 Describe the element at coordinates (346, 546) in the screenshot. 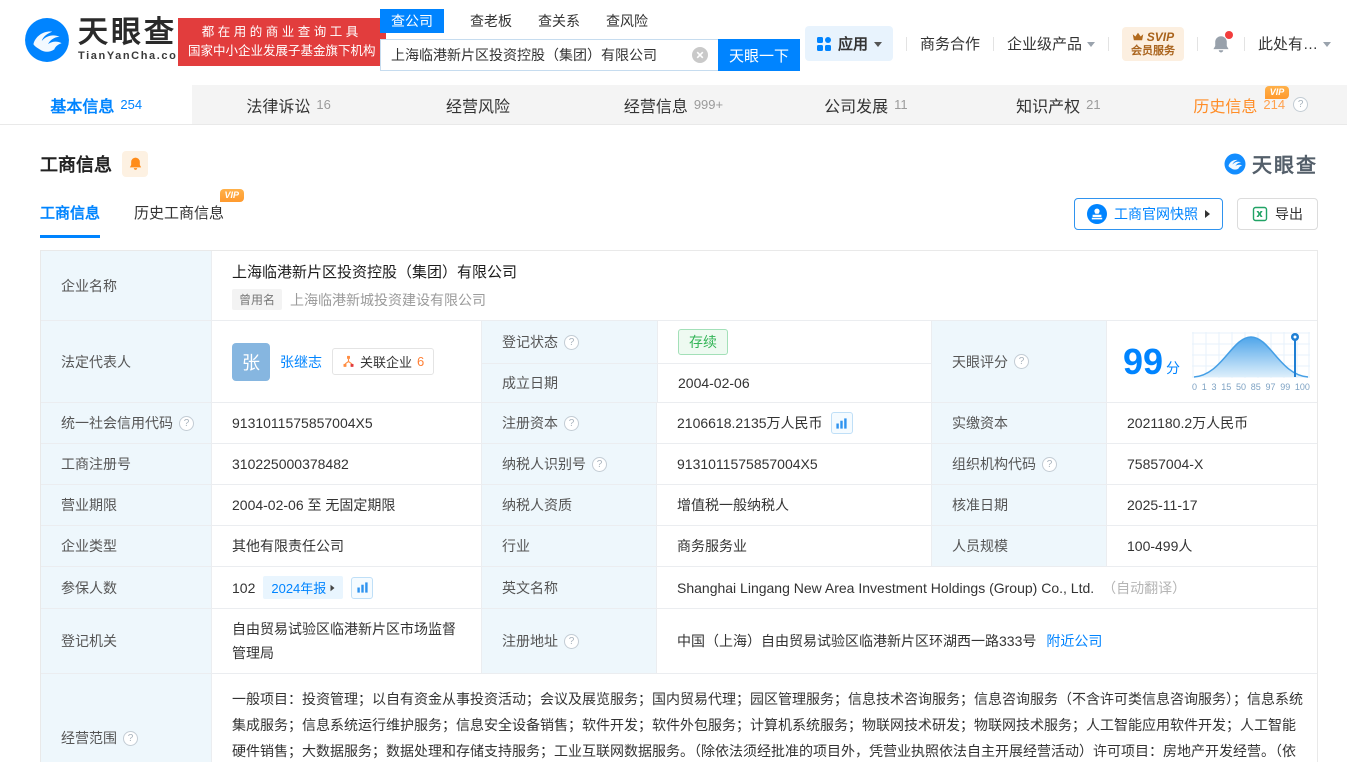

I see `company-type-cell: 其他有限责任公司` at that location.